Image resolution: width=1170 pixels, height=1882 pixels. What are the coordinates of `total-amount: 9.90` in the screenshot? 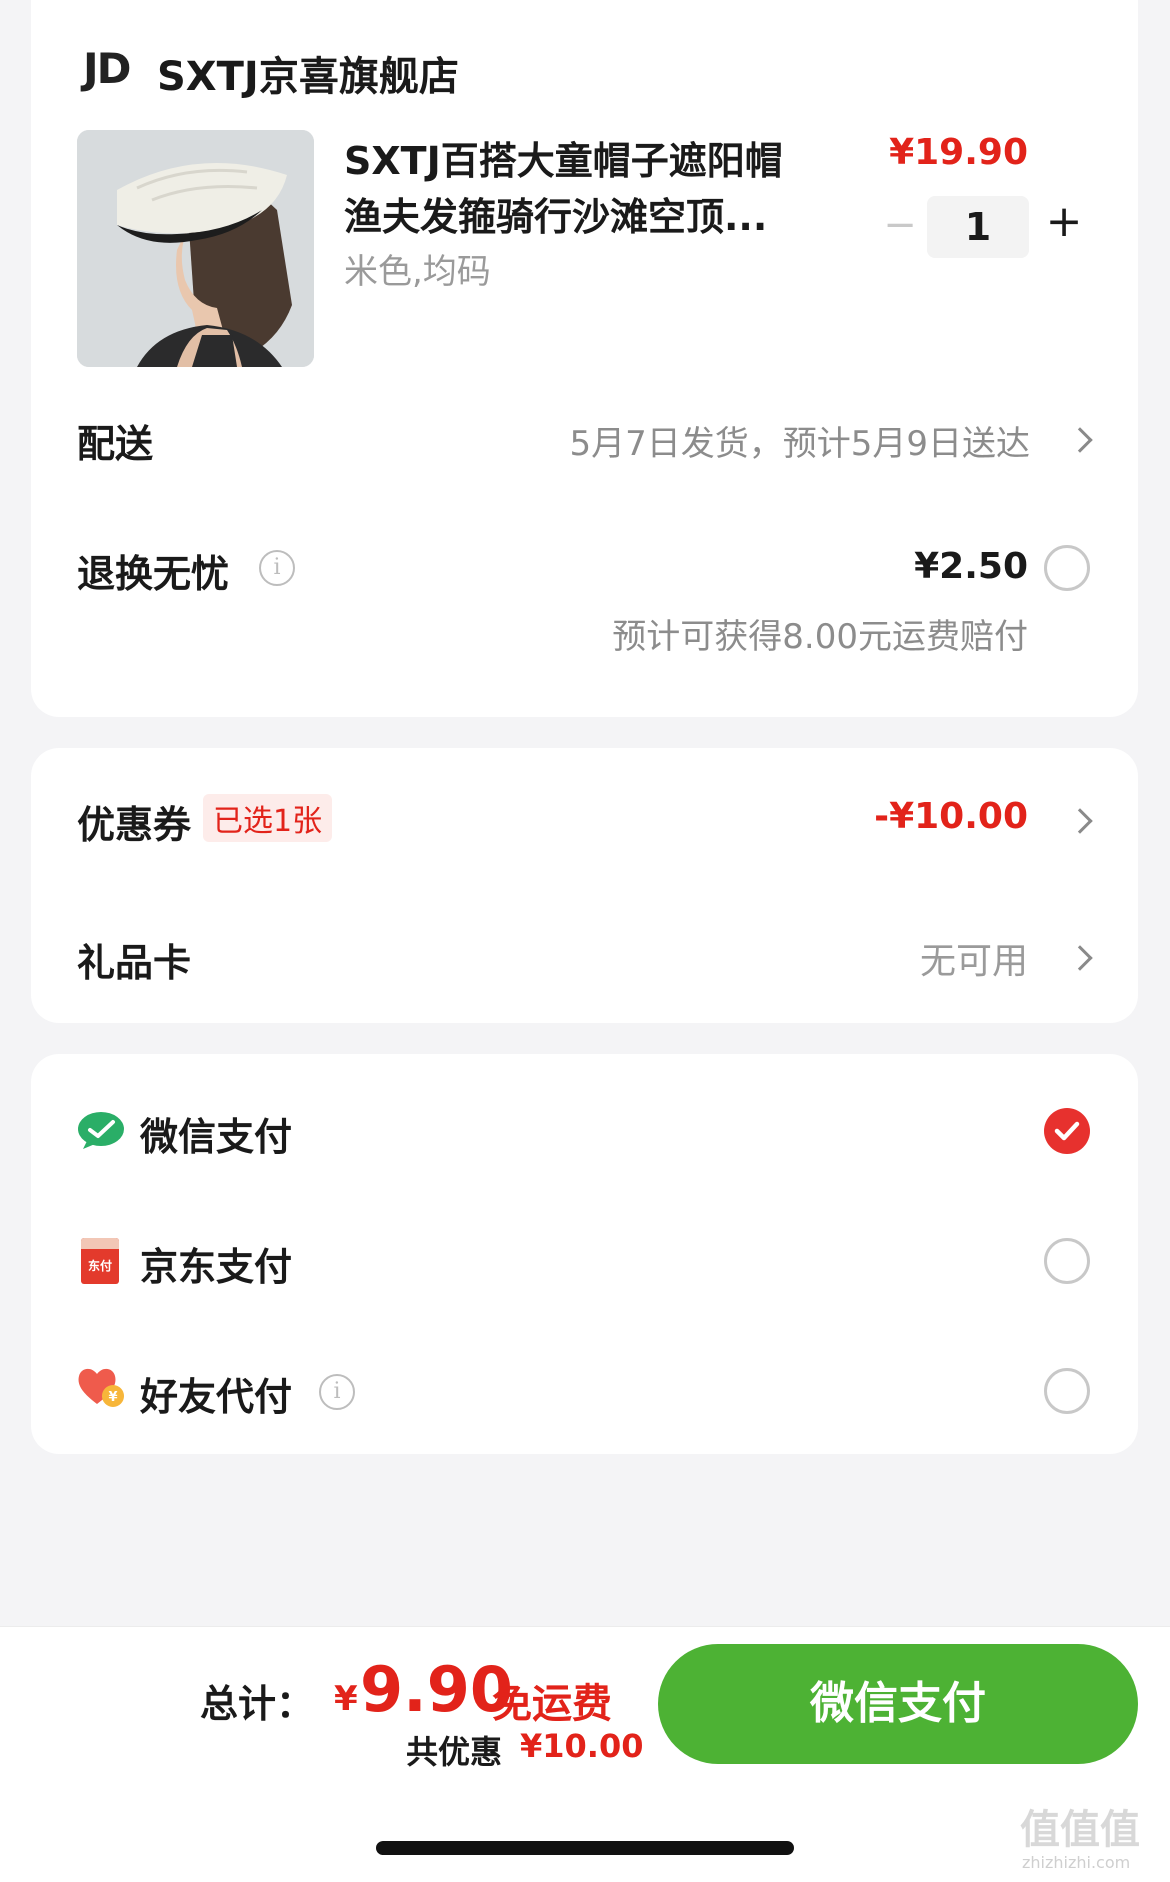 It's located at (436, 1689).